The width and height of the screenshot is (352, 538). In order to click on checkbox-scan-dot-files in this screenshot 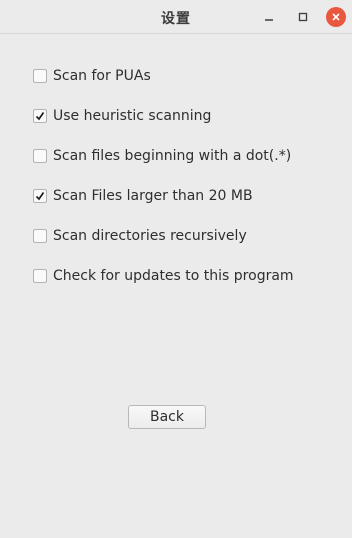, I will do `click(40, 156)`.